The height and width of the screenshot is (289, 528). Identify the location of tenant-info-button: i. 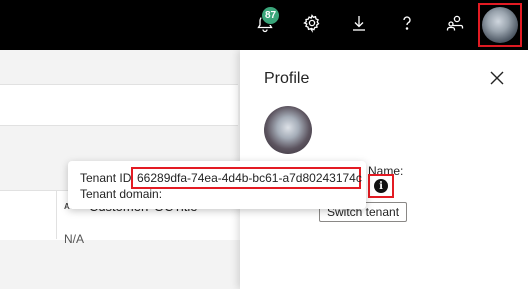
(381, 186).